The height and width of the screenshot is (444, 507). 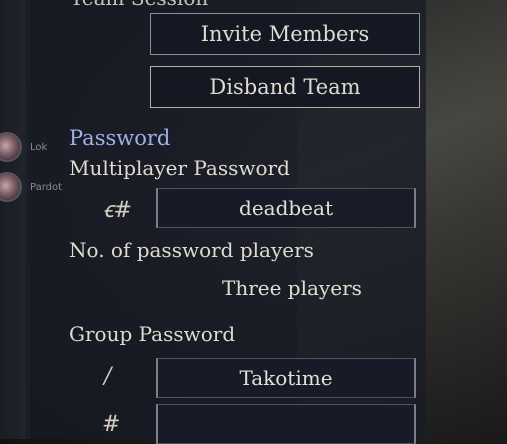 I want to click on password-players-label: No. of password players, so click(x=191, y=250).